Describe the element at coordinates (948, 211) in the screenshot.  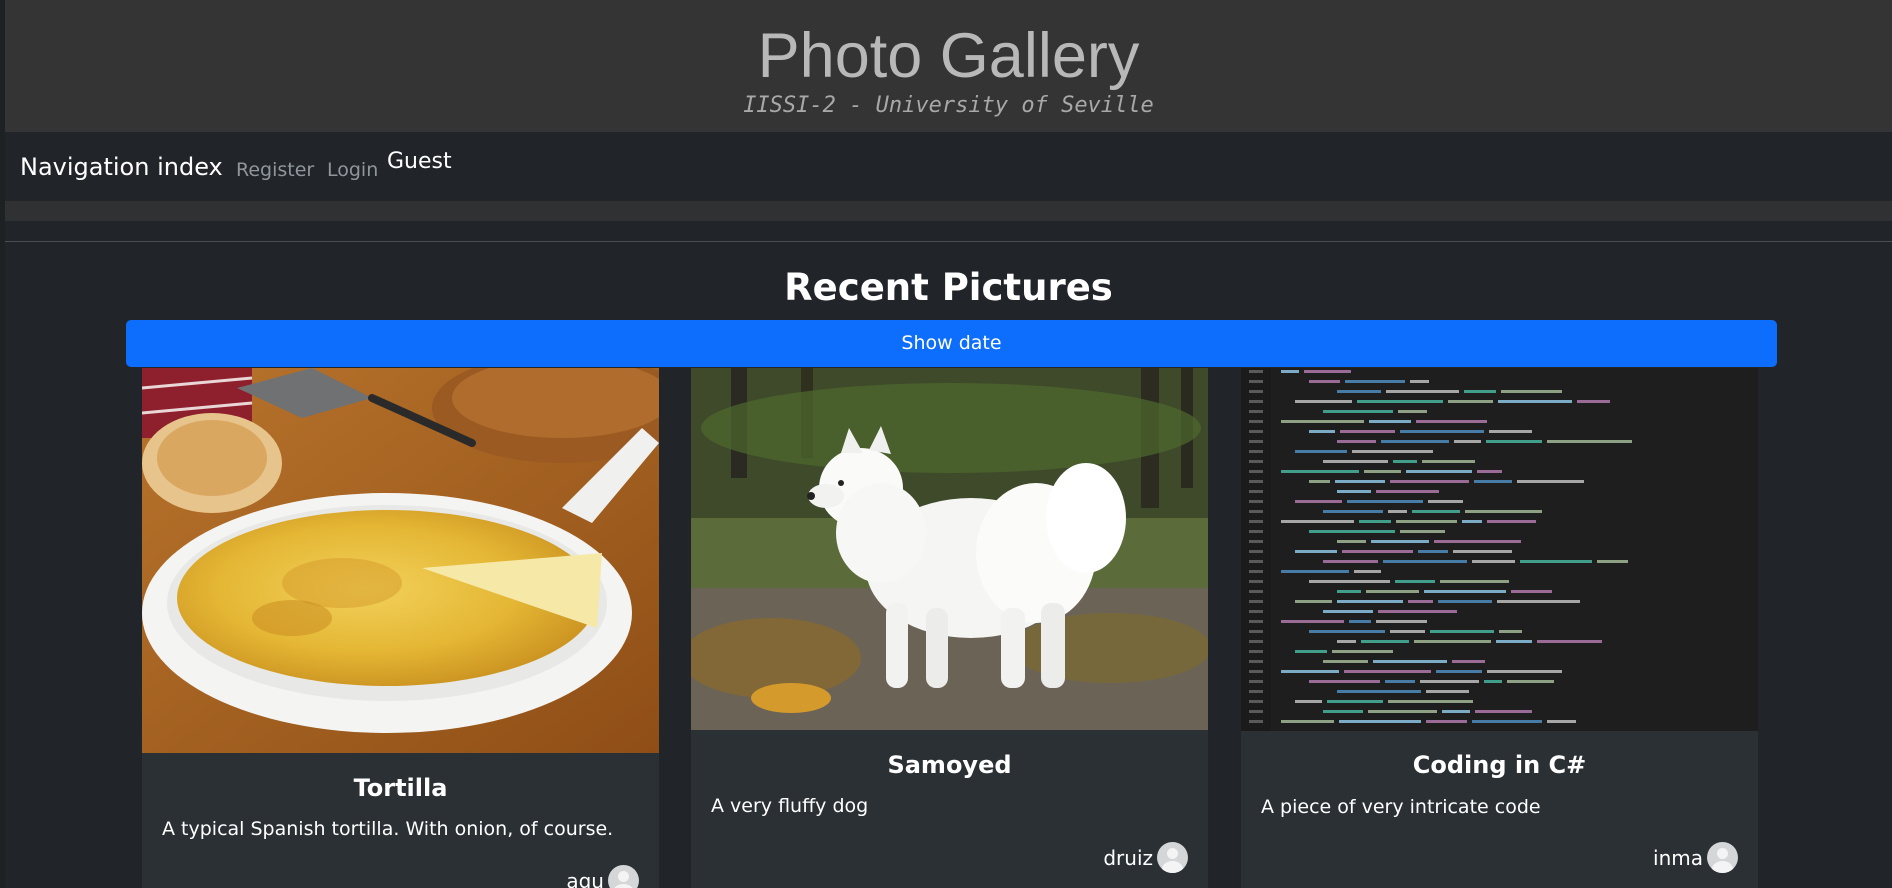
I see `message-strip` at that location.